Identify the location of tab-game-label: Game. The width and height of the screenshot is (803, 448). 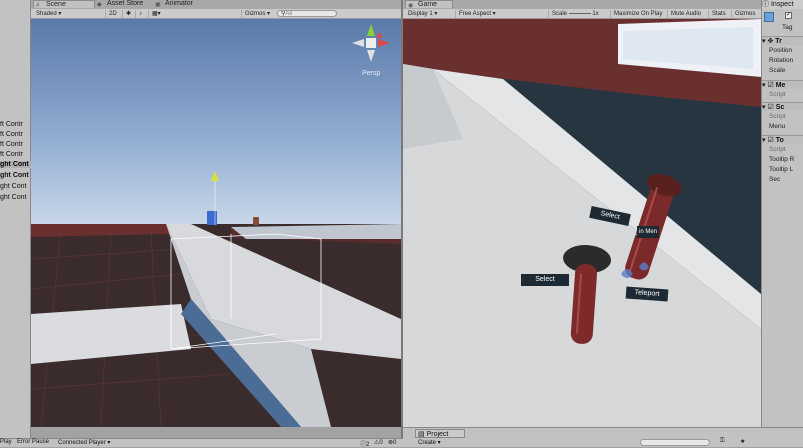
(428, 4).